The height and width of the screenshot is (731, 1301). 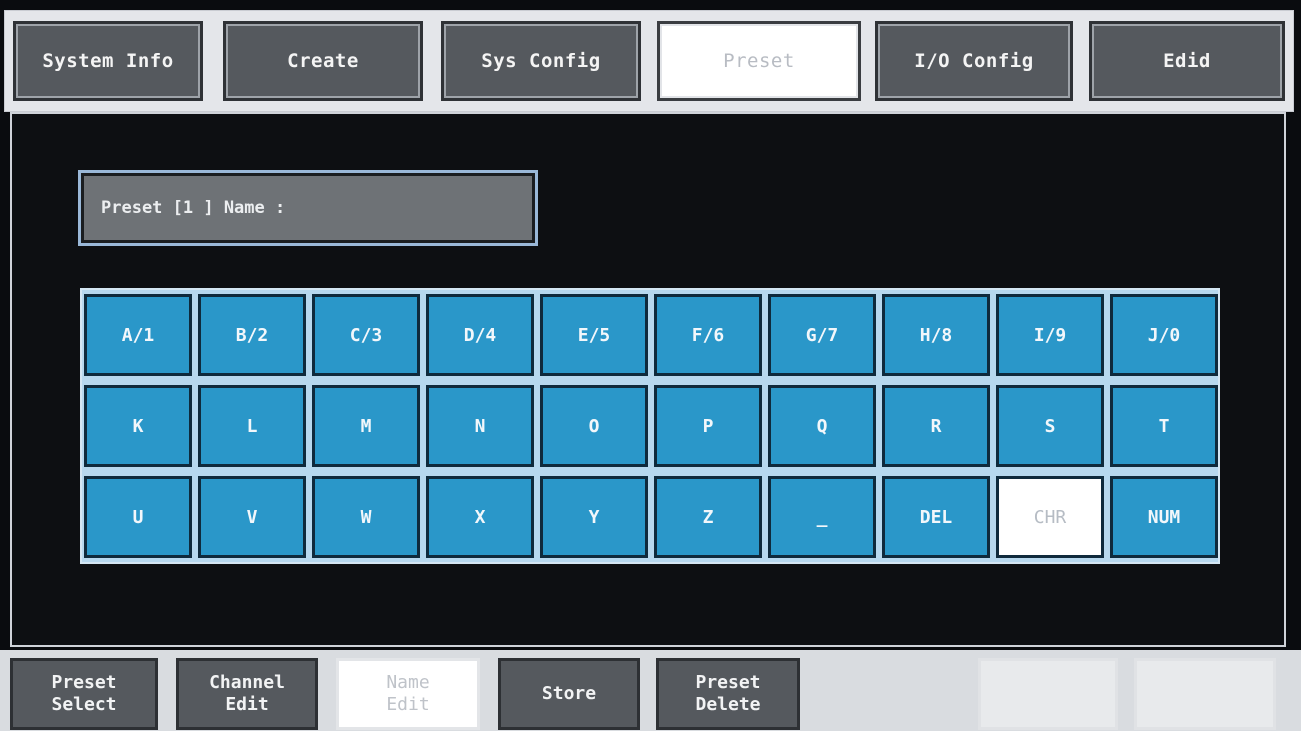 What do you see at coordinates (822, 426) in the screenshot?
I see `key-q: Q` at bounding box center [822, 426].